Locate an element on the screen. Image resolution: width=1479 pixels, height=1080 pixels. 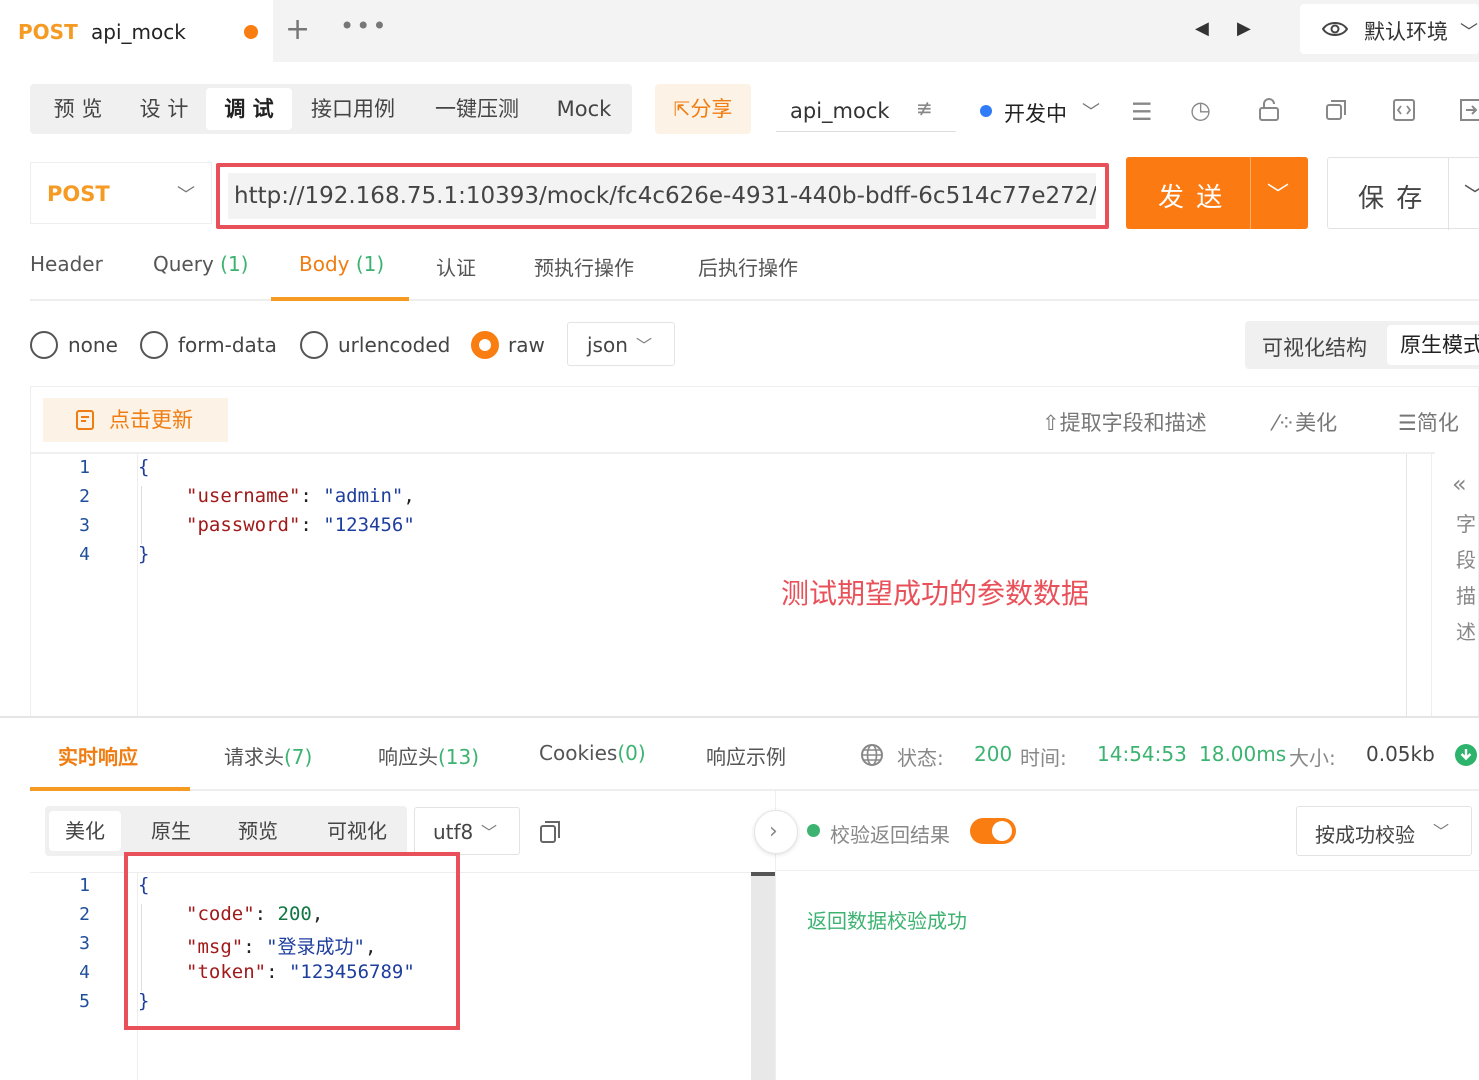
status-select: 开发中 ﹀ is located at coordinates (1042, 111).